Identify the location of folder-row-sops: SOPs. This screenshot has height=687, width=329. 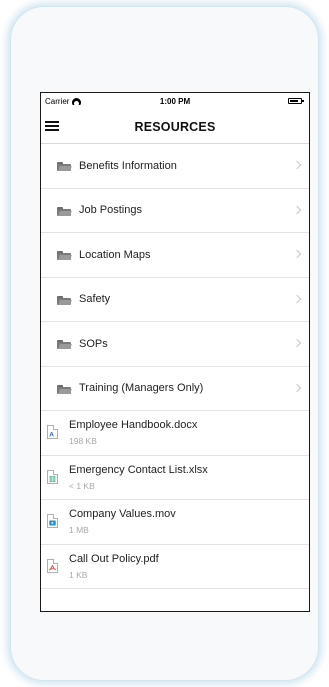
(175, 344).